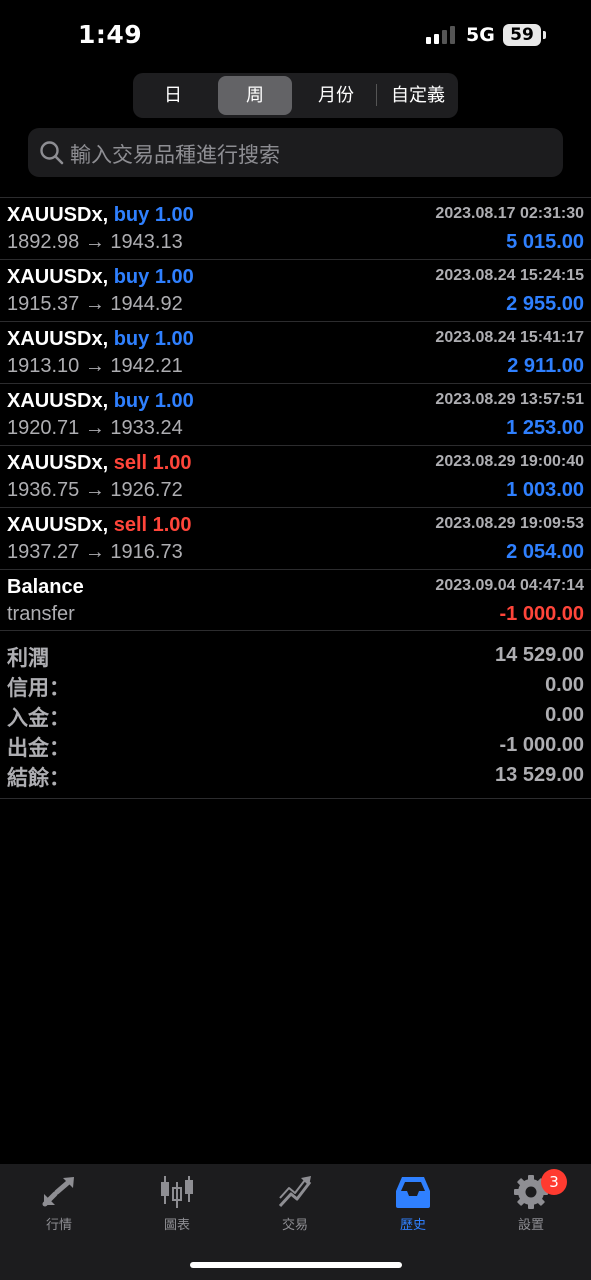  I want to click on summary-label: 出金：, so click(38, 748).